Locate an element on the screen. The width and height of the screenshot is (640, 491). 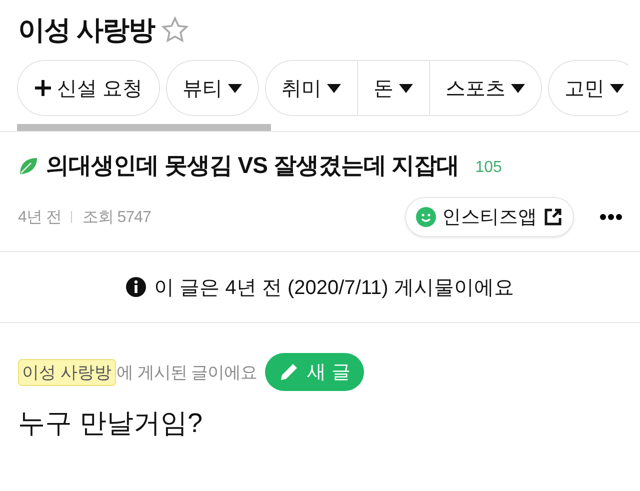
post-body: 누구 만날거임? is located at coordinates (111, 423).